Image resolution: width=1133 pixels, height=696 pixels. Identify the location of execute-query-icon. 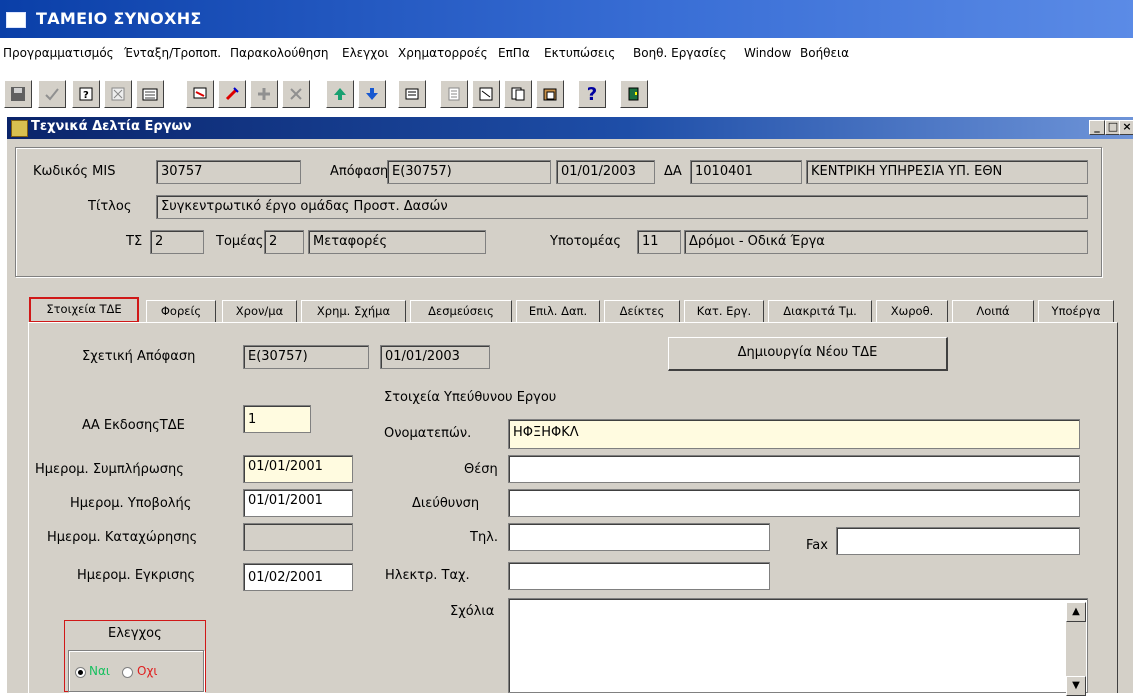
(150, 94).